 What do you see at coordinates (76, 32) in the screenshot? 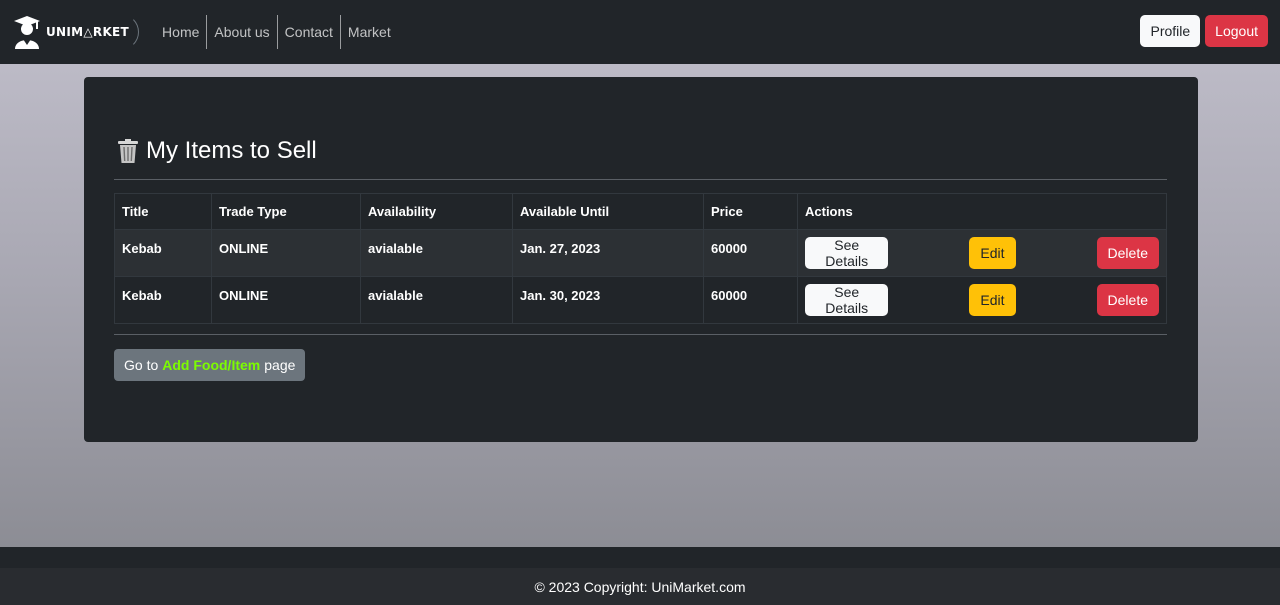
I see `brand-logo-link: UNIM△RKET` at bounding box center [76, 32].